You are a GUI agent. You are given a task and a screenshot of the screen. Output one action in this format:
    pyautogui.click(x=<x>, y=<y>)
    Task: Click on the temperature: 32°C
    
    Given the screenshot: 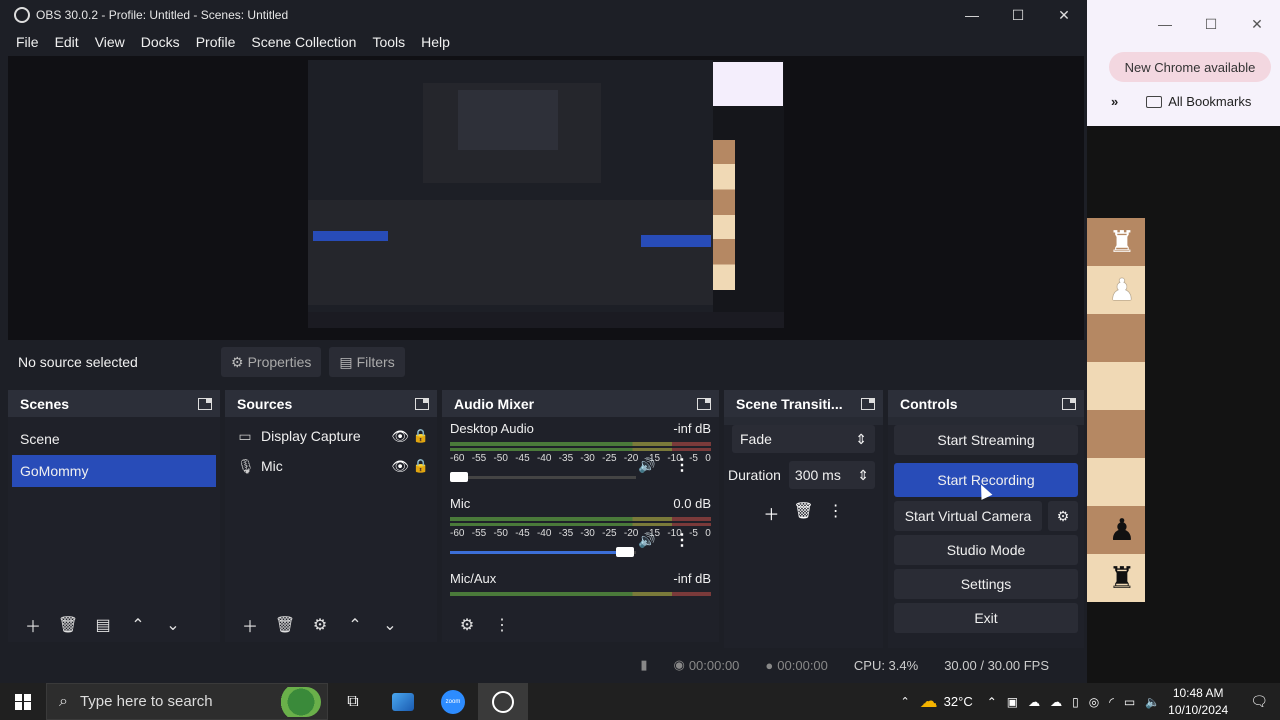 What is the action you would take?
    pyautogui.click(x=958, y=701)
    